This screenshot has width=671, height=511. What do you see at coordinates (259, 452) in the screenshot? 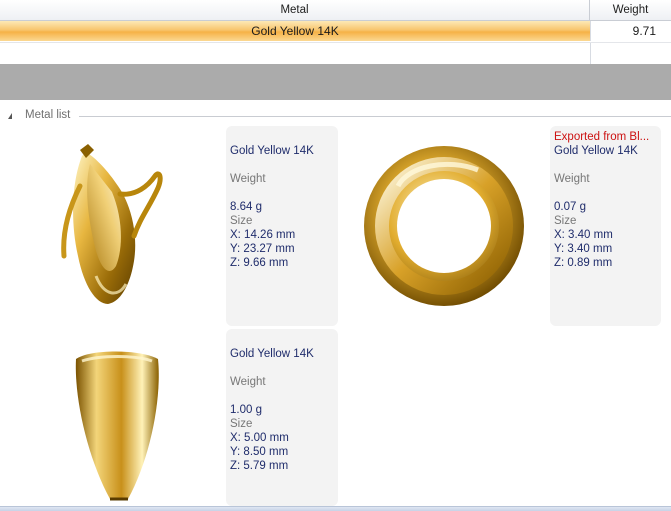
I see `size-y: Y: 8.50 mm` at bounding box center [259, 452].